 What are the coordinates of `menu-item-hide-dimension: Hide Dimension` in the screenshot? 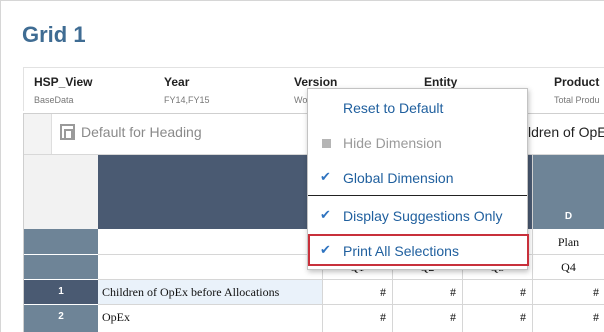 It's located at (417, 143).